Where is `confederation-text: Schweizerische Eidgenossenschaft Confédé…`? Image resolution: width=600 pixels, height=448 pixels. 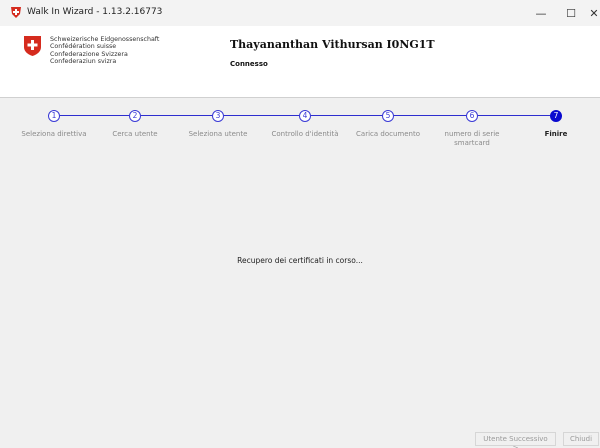
confederation-text: Schweizerische Eidgenossenschaft Confédé… is located at coordinates (104, 50).